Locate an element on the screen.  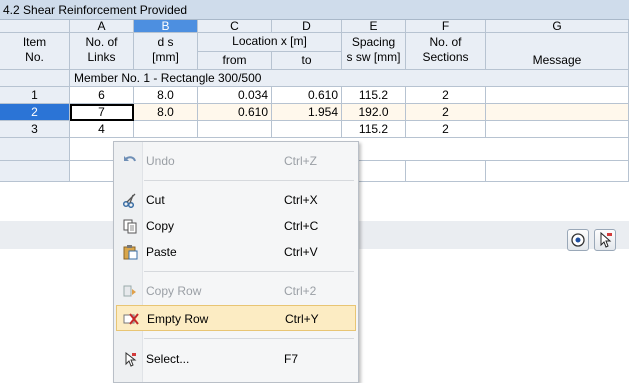
item-header-bottom: No. is located at coordinates (34, 57).